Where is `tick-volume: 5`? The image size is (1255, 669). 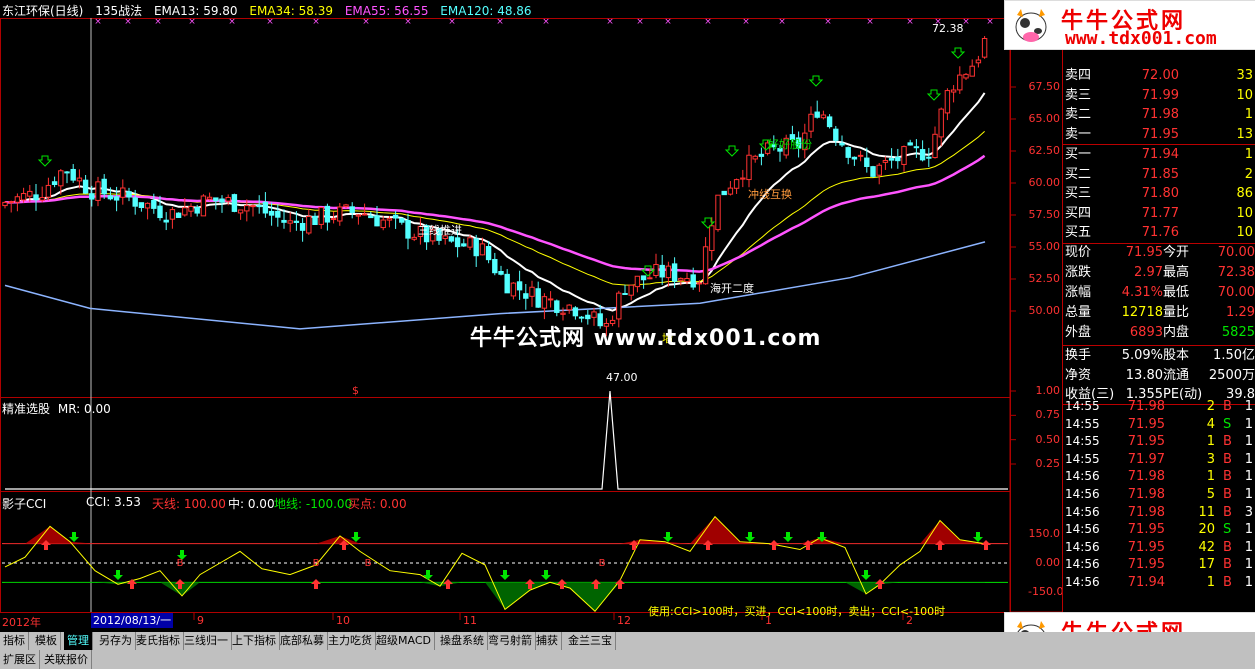
tick-volume: 5 is located at coordinates (1210, 494).